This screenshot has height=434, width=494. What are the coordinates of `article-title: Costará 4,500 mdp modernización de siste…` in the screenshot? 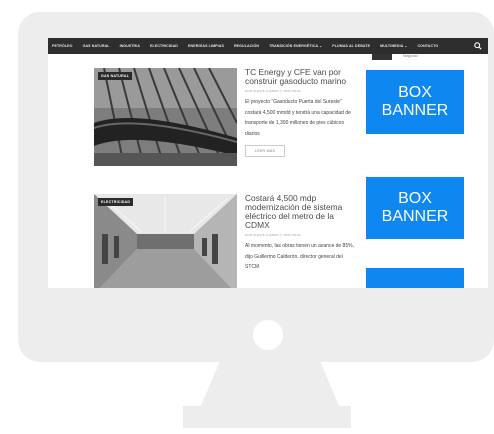 It's located at (301, 212).